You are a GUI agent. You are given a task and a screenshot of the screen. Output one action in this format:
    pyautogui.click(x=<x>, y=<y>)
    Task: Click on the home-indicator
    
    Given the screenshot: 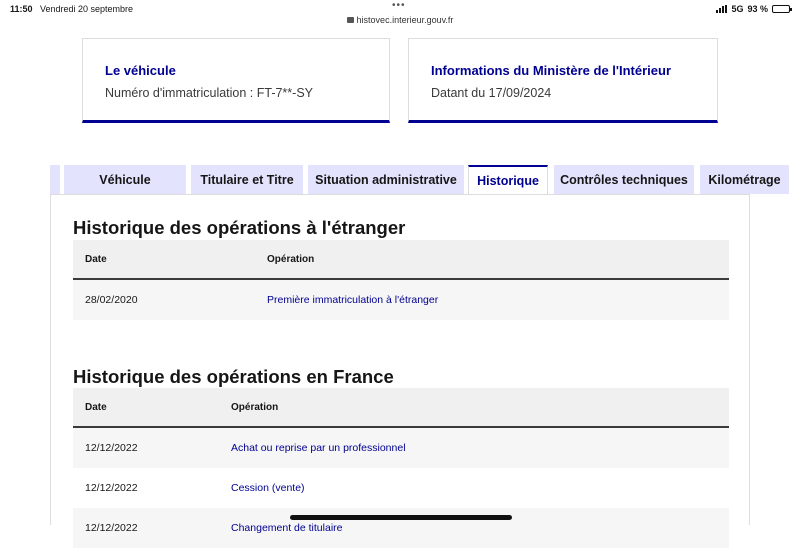 What is the action you would take?
    pyautogui.click(x=401, y=517)
    